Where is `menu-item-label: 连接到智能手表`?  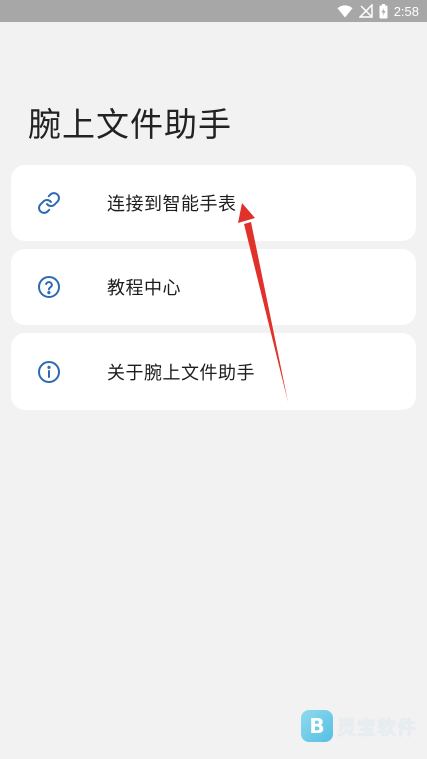 menu-item-label: 连接到智能手表 is located at coordinates (172, 204).